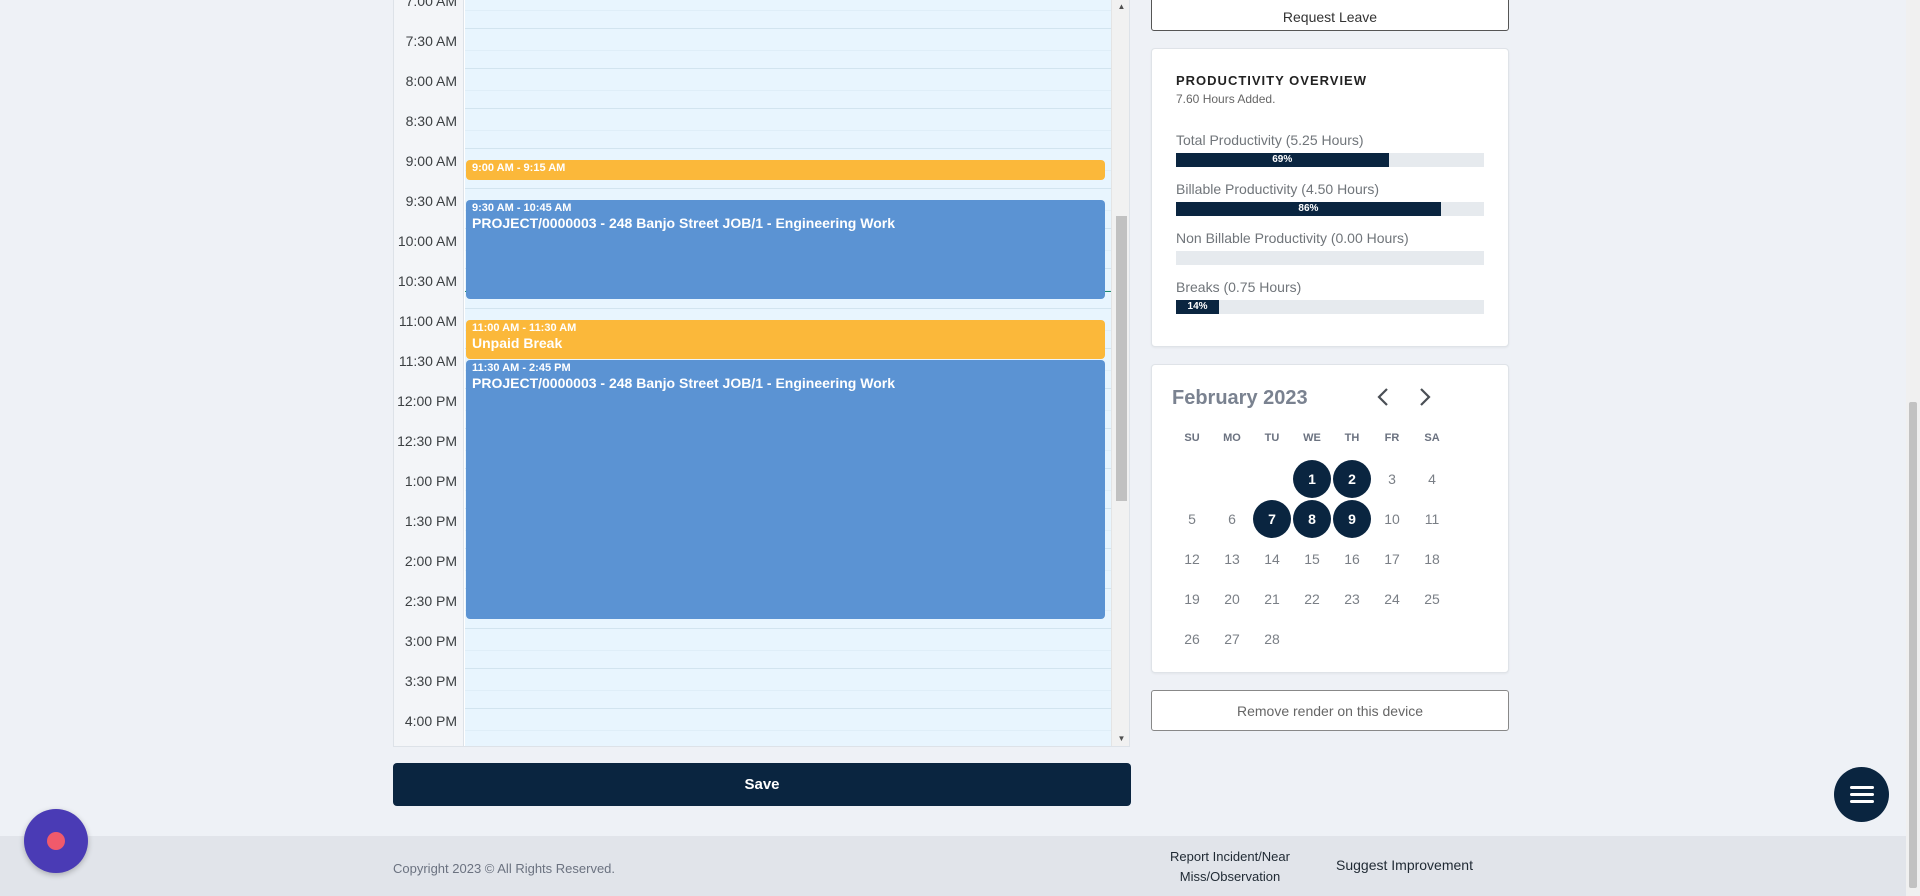 The width and height of the screenshot is (1920, 896). What do you see at coordinates (1121, 358) in the screenshot?
I see `day-view-scroll-thumb` at bounding box center [1121, 358].